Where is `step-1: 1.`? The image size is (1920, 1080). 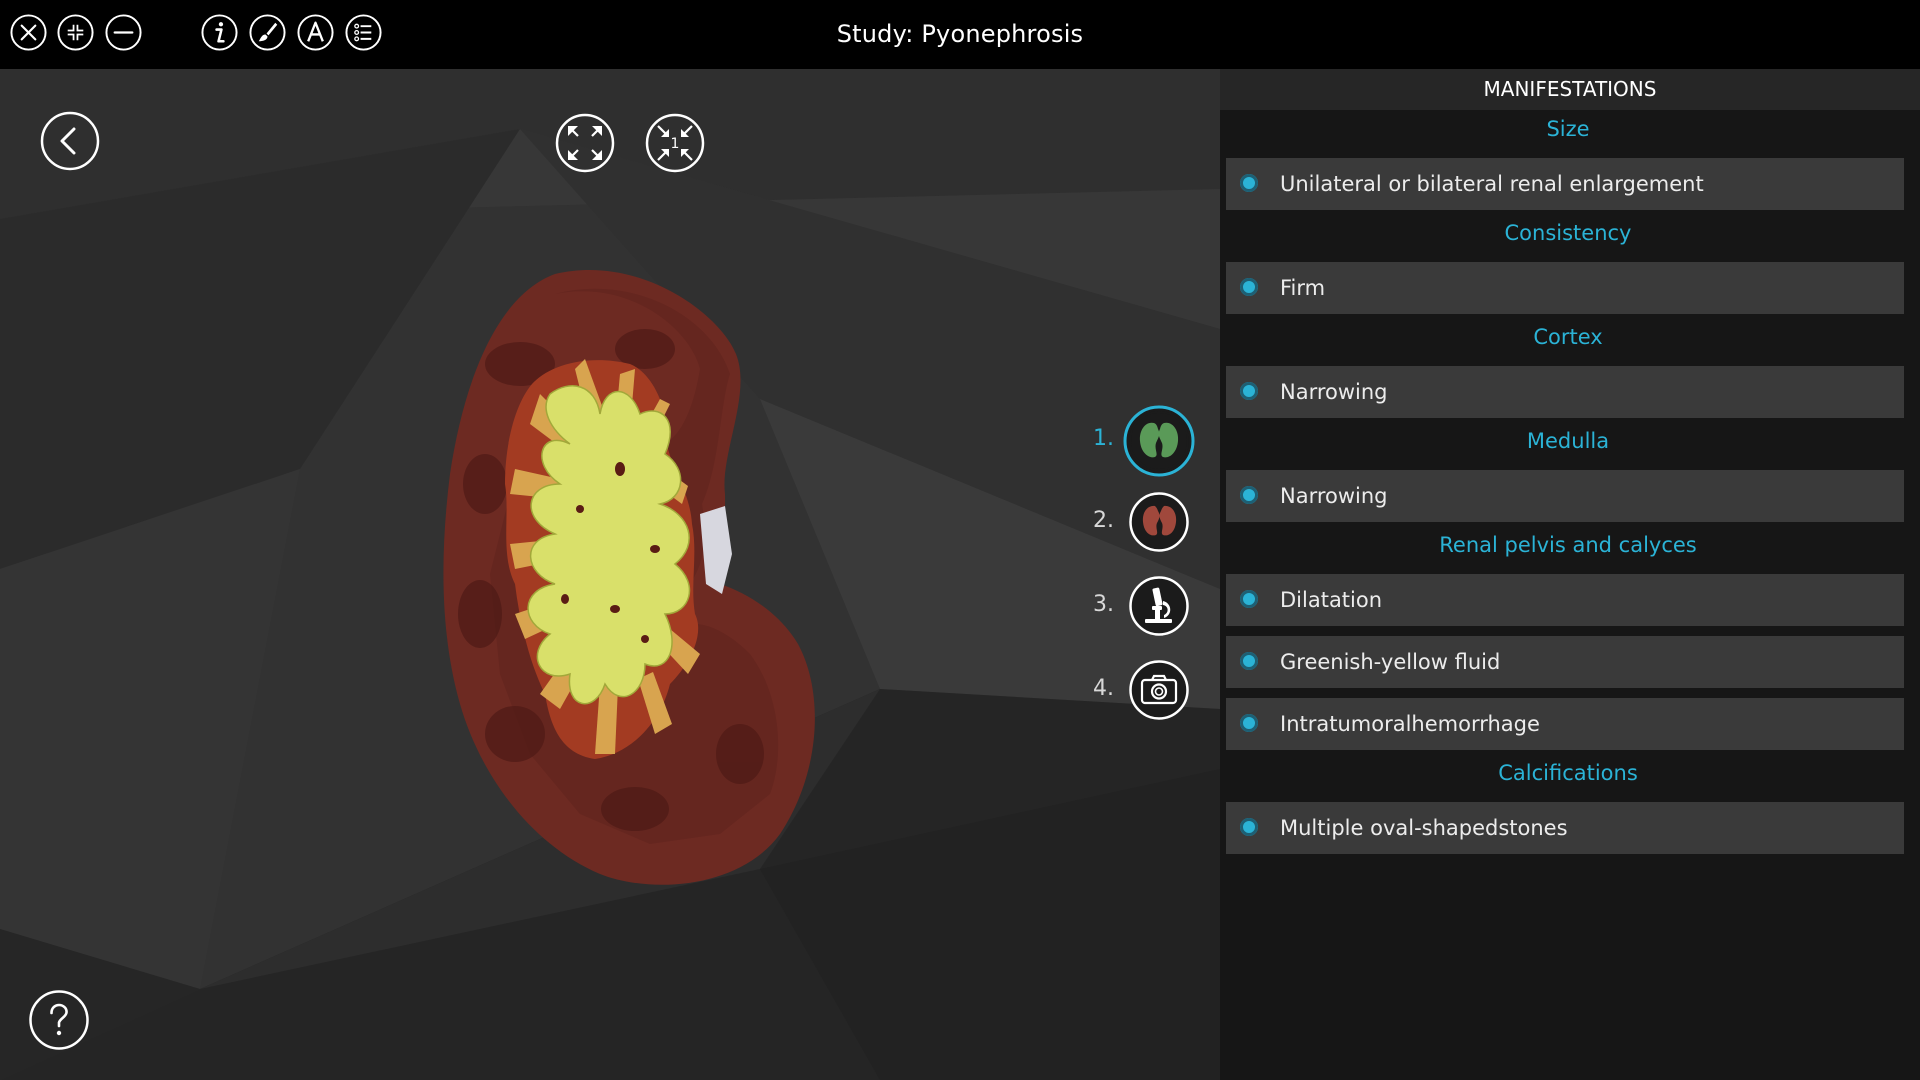 step-1: 1. is located at coordinates (1137, 443).